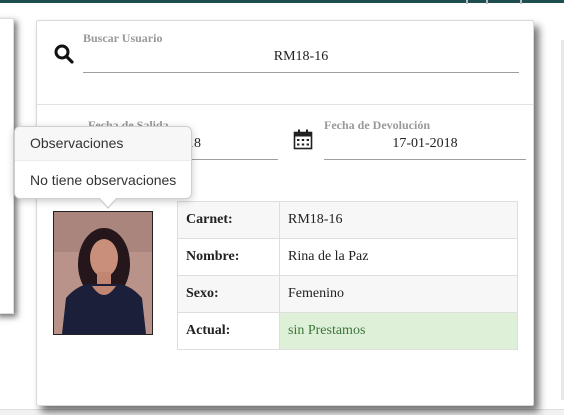 The height and width of the screenshot is (415, 564). Describe the element at coordinates (103, 167) in the screenshot. I see `observaciones-popover: Observaciones No tiene observaciones` at that location.